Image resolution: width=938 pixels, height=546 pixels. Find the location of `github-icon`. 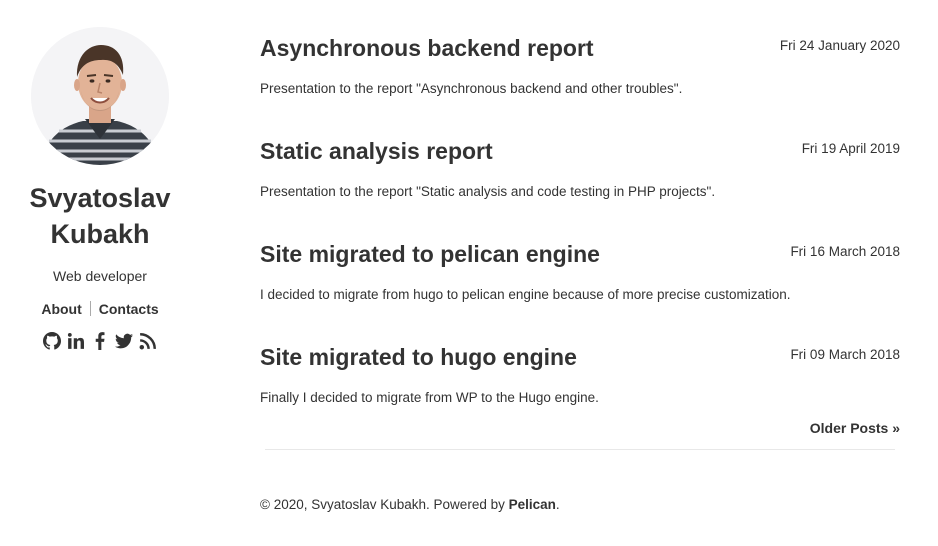

github-icon is located at coordinates (52, 341).